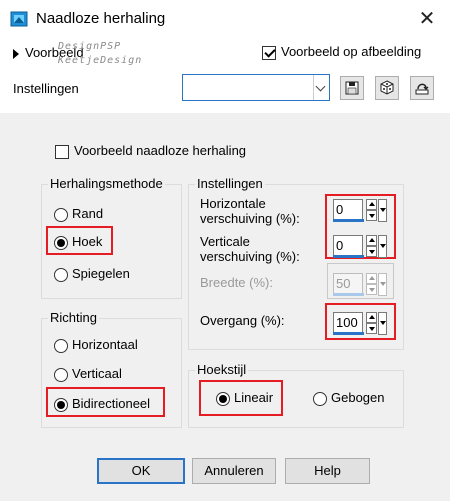  Describe the element at coordinates (250, 249) in the screenshot. I see `v-shift-label: Verticale verschuiving (%):` at that location.